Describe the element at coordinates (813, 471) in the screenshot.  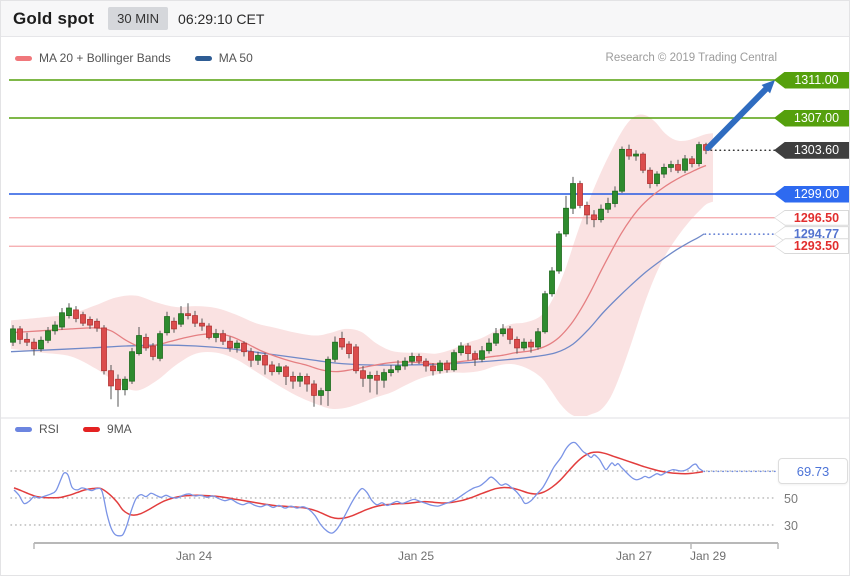
I see `rsi-current-value-tag: 69.73` at that location.